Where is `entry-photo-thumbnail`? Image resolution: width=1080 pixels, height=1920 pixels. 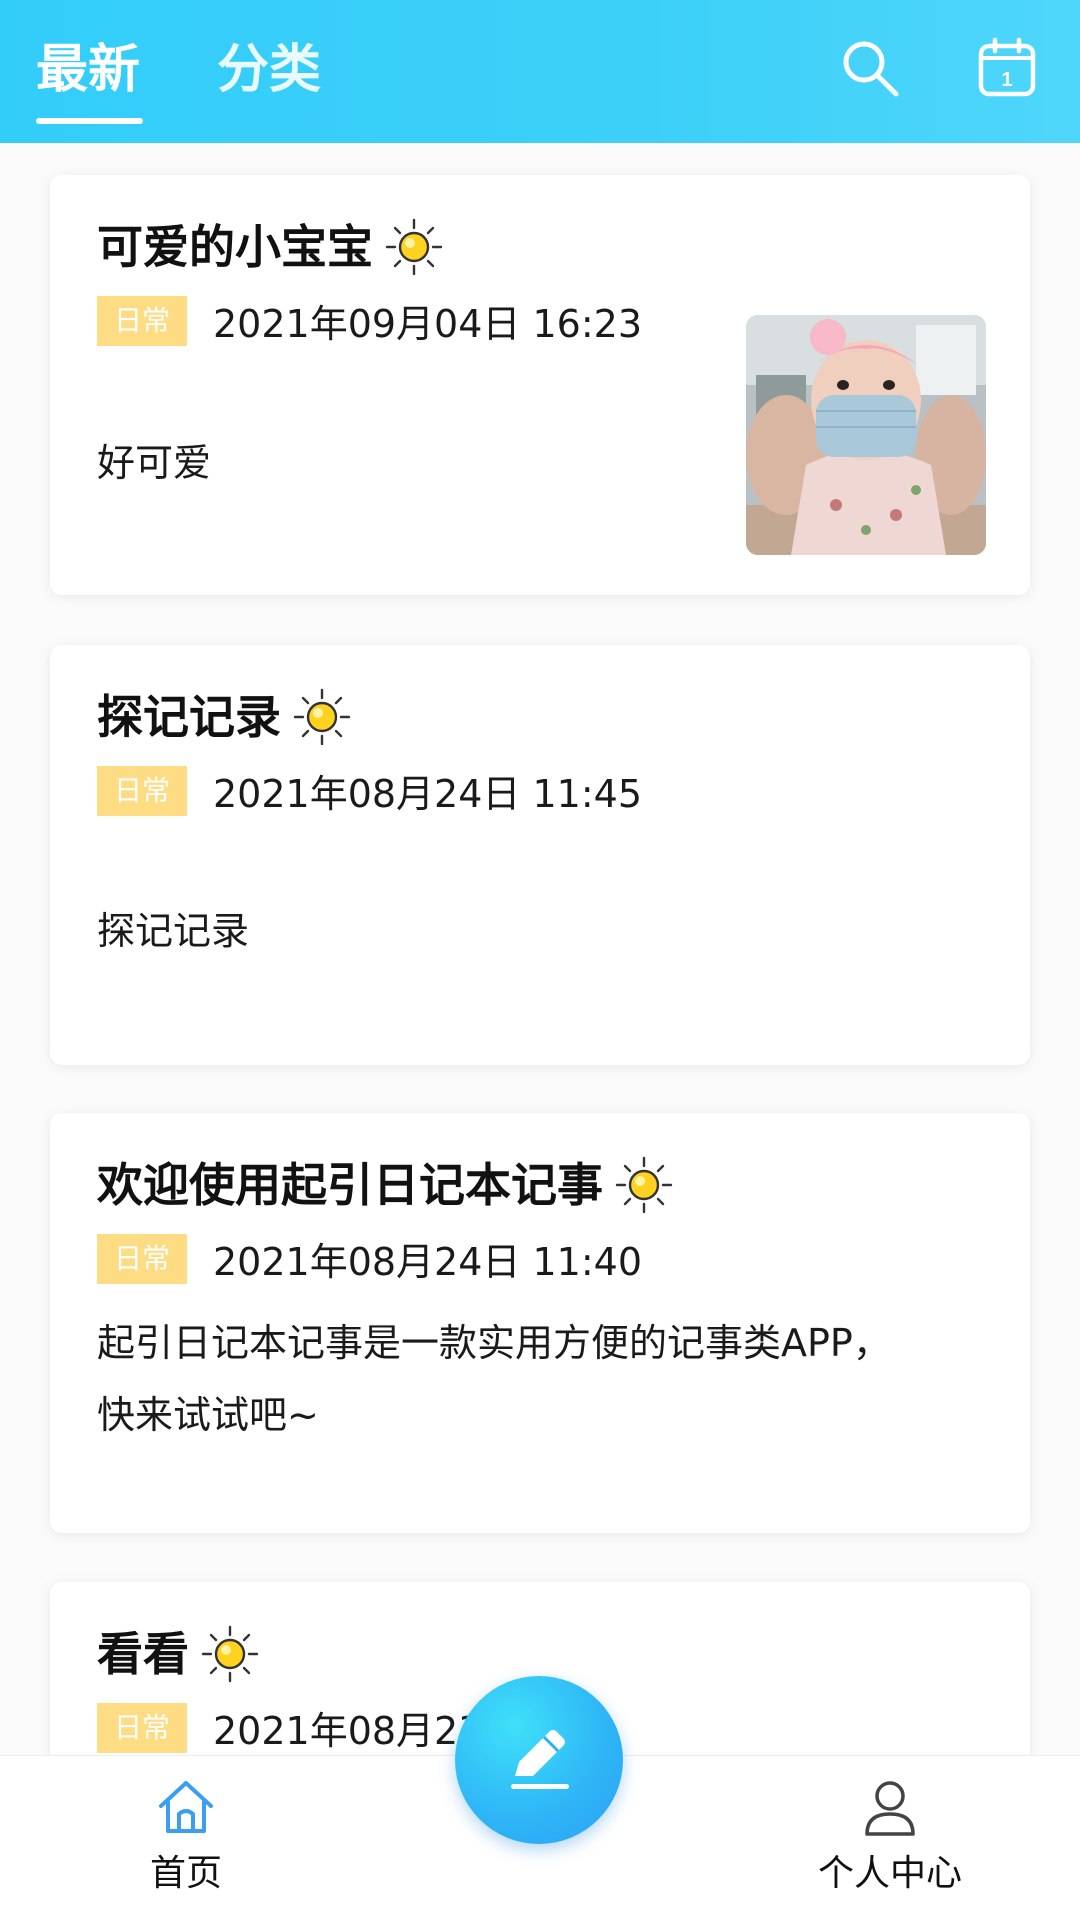
entry-photo-thumbnail is located at coordinates (866, 435).